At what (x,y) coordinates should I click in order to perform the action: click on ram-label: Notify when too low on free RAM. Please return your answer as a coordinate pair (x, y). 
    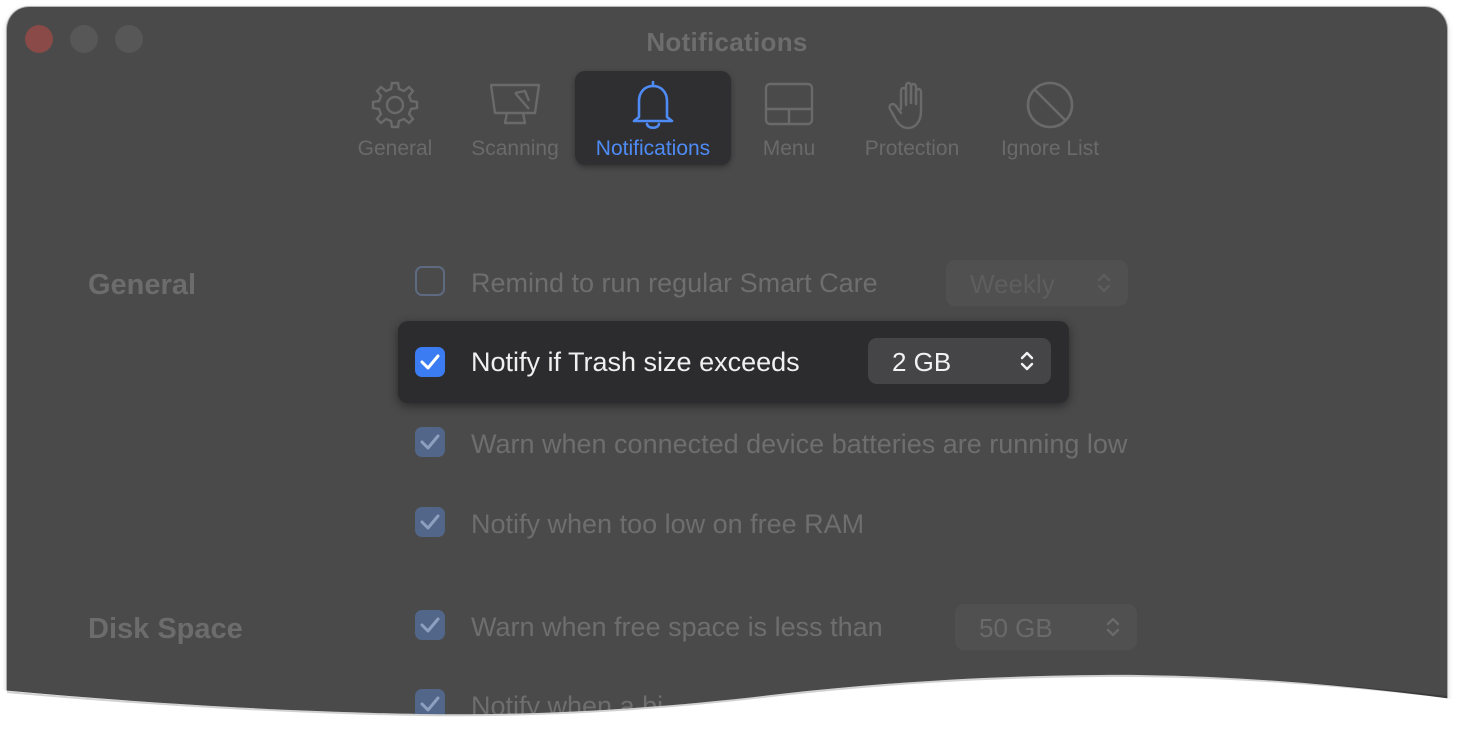
    Looking at the image, I should click on (668, 524).